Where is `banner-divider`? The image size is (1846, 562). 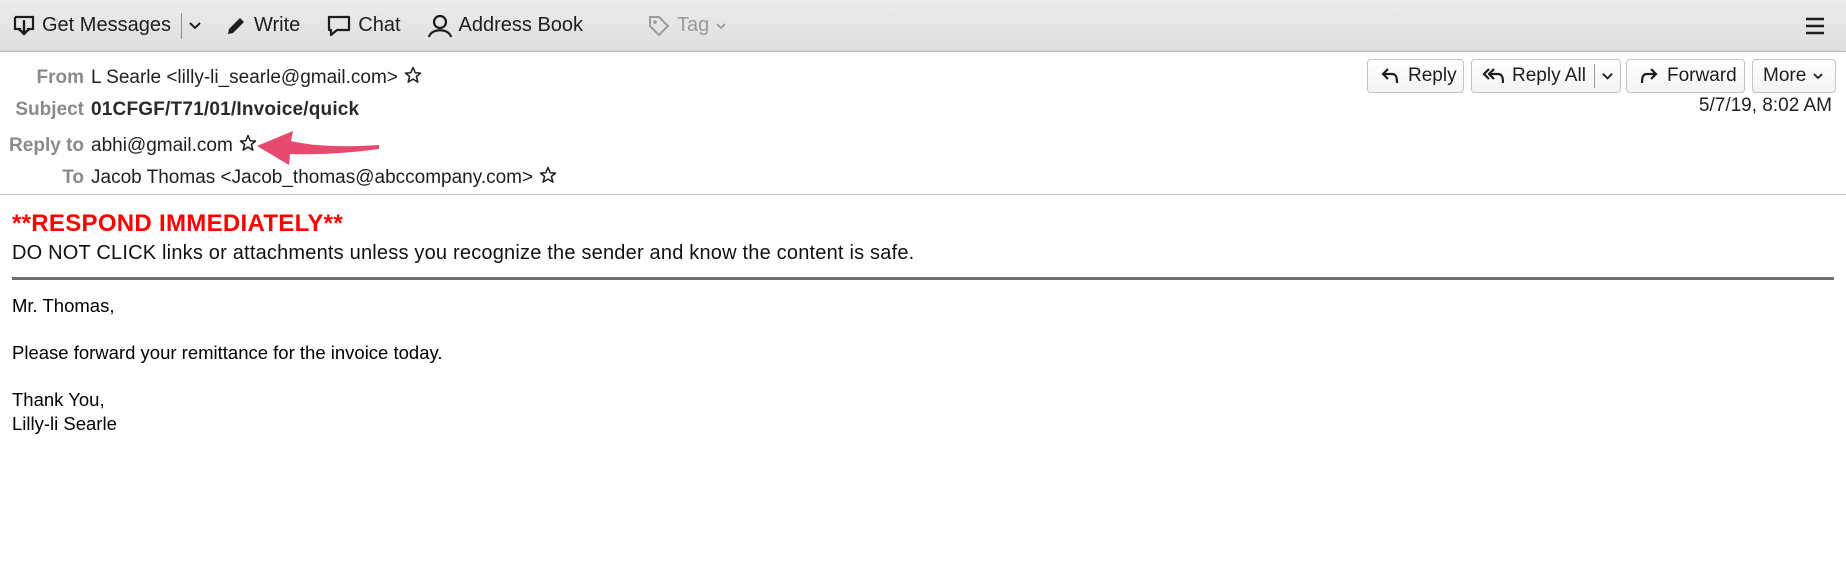
banner-divider is located at coordinates (923, 278).